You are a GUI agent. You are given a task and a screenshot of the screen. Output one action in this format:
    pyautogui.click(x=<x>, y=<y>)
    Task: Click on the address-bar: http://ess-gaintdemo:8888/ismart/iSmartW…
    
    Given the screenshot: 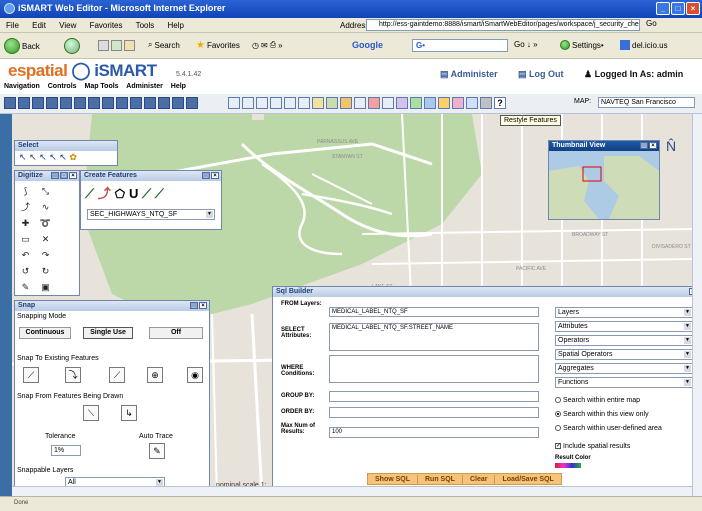 What is the action you would take?
    pyautogui.click(x=503, y=25)
    